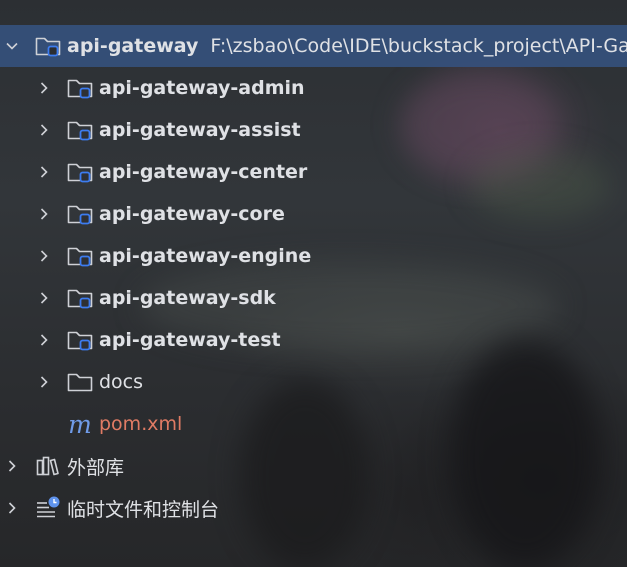  What do you see at coordinates (190, 340) in the screenshot?
I see `module-label: api-gateway-test` at bounding box center [190, 340].